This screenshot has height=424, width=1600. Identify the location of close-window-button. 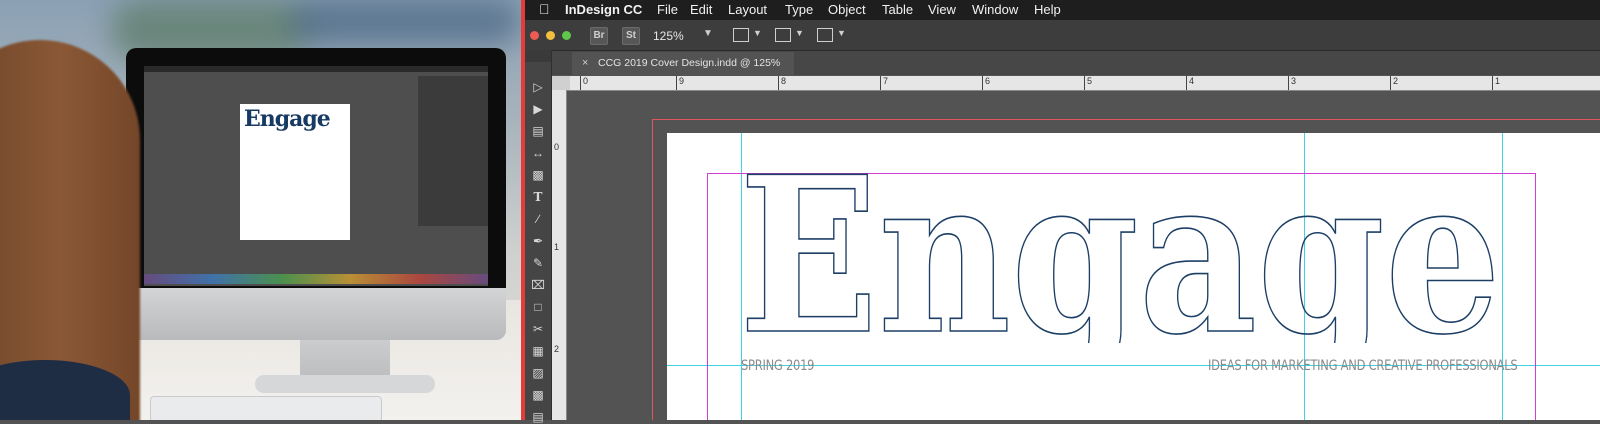
(534, 35).